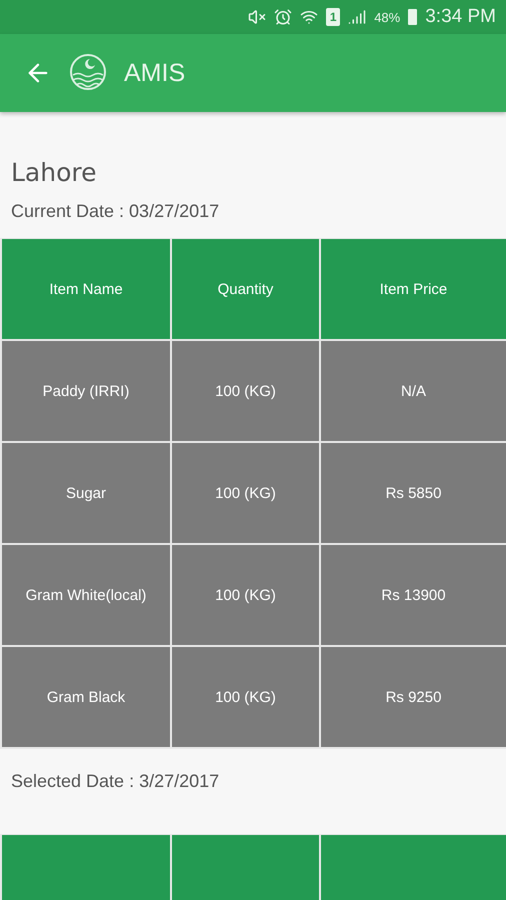 This screenshot has width=506, height=900. I want to click on battery-percentage: 48%, so click(387, 17).